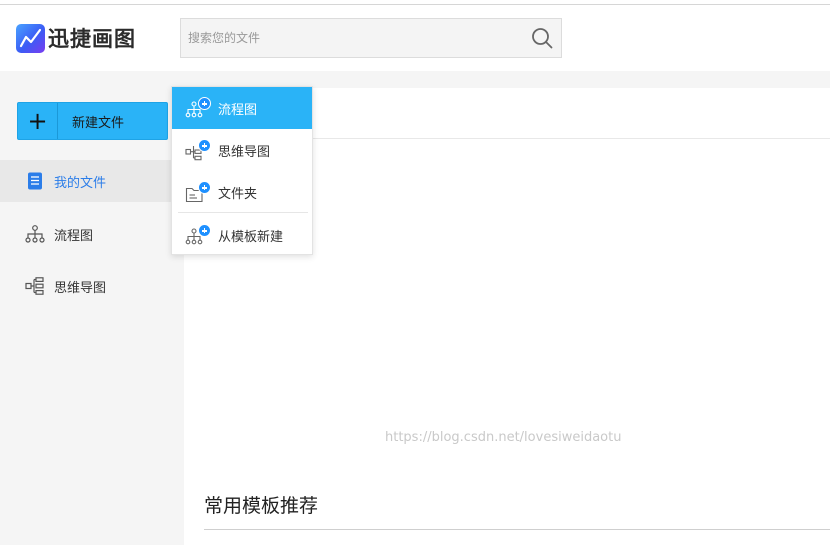 Image resolution: width=830 pixels, height=545 pixels. I want to click on sidebar-item-label: 我的文件, so click(80, 183).